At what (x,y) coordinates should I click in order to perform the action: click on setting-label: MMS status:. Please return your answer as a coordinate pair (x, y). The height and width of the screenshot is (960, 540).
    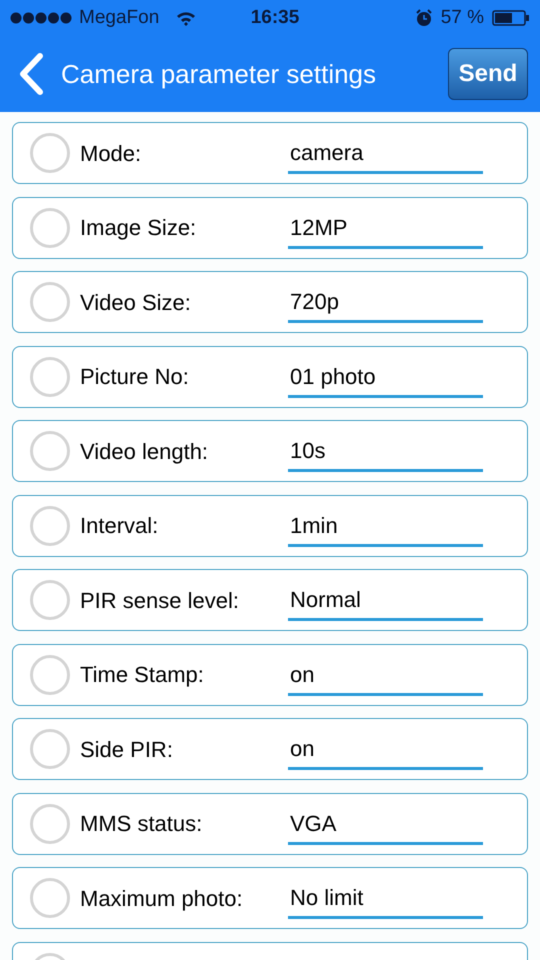
    Looking at the image, I should click on (142, 824).